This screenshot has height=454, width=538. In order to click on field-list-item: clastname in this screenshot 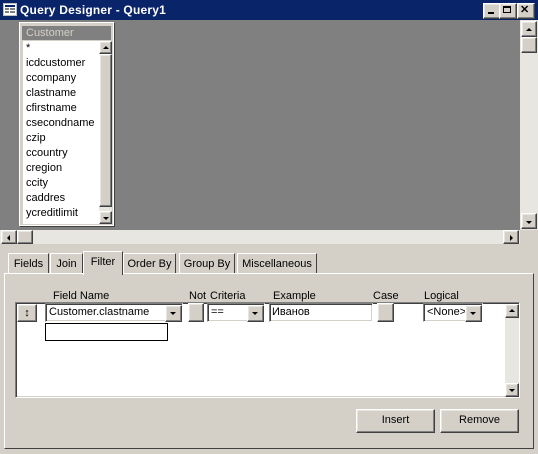, I will do `click(61, 93)`.